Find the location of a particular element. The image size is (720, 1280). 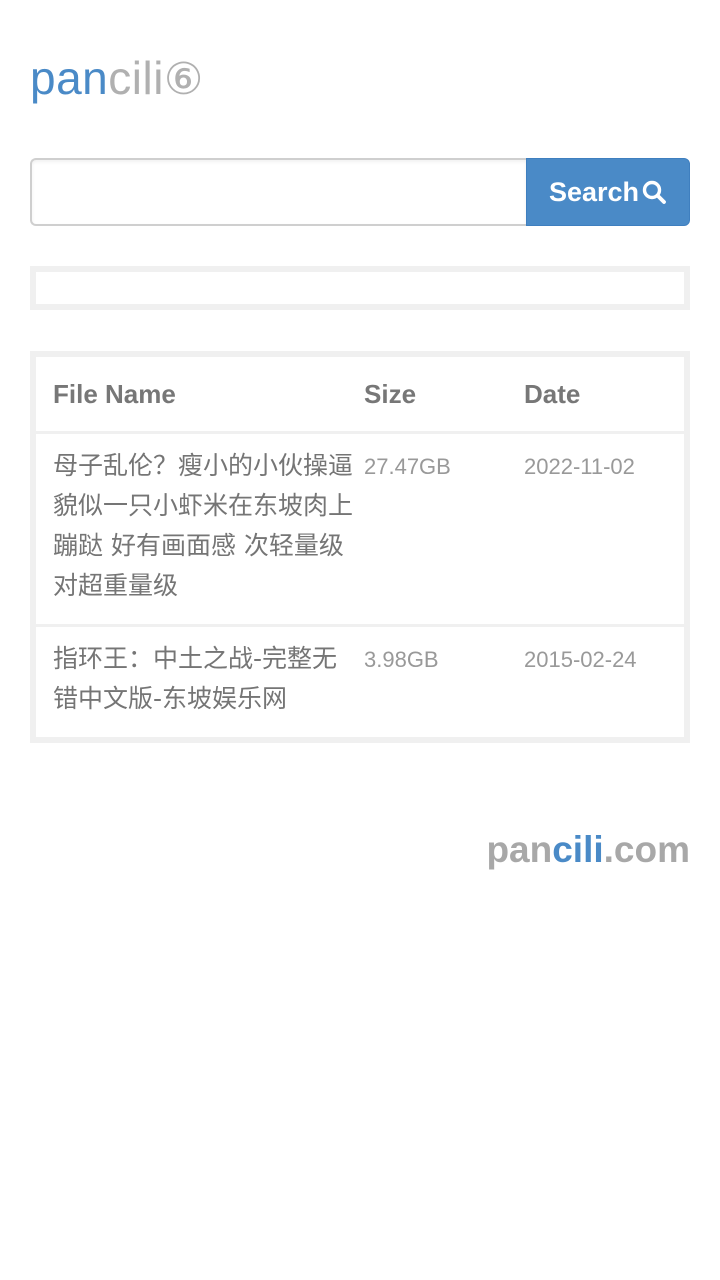

table-row: 指环王：中土之战-完整无错中文版-东坡娱乐网 3.98GB 2015-02-24 is located at coordinates (360, 682).